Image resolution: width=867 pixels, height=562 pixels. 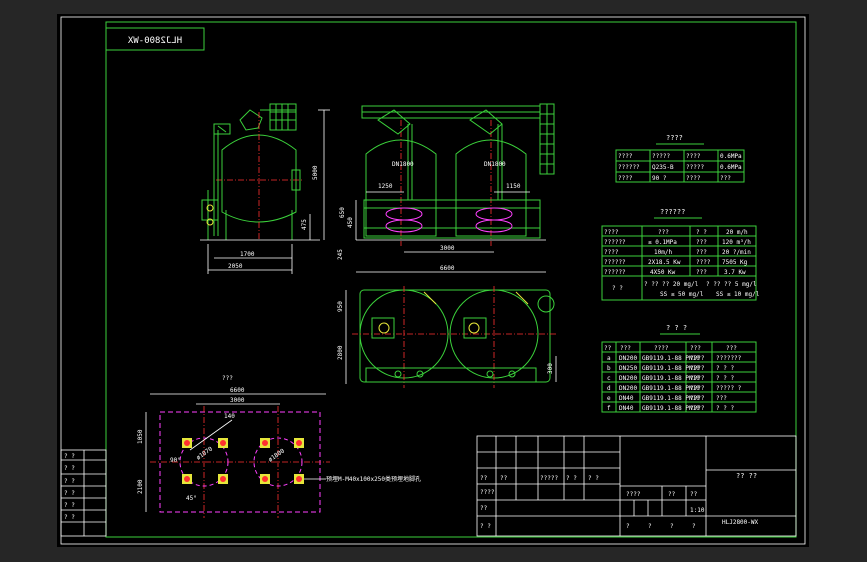 I want to click on title-cell: ?????, so click(x=549, y=478).